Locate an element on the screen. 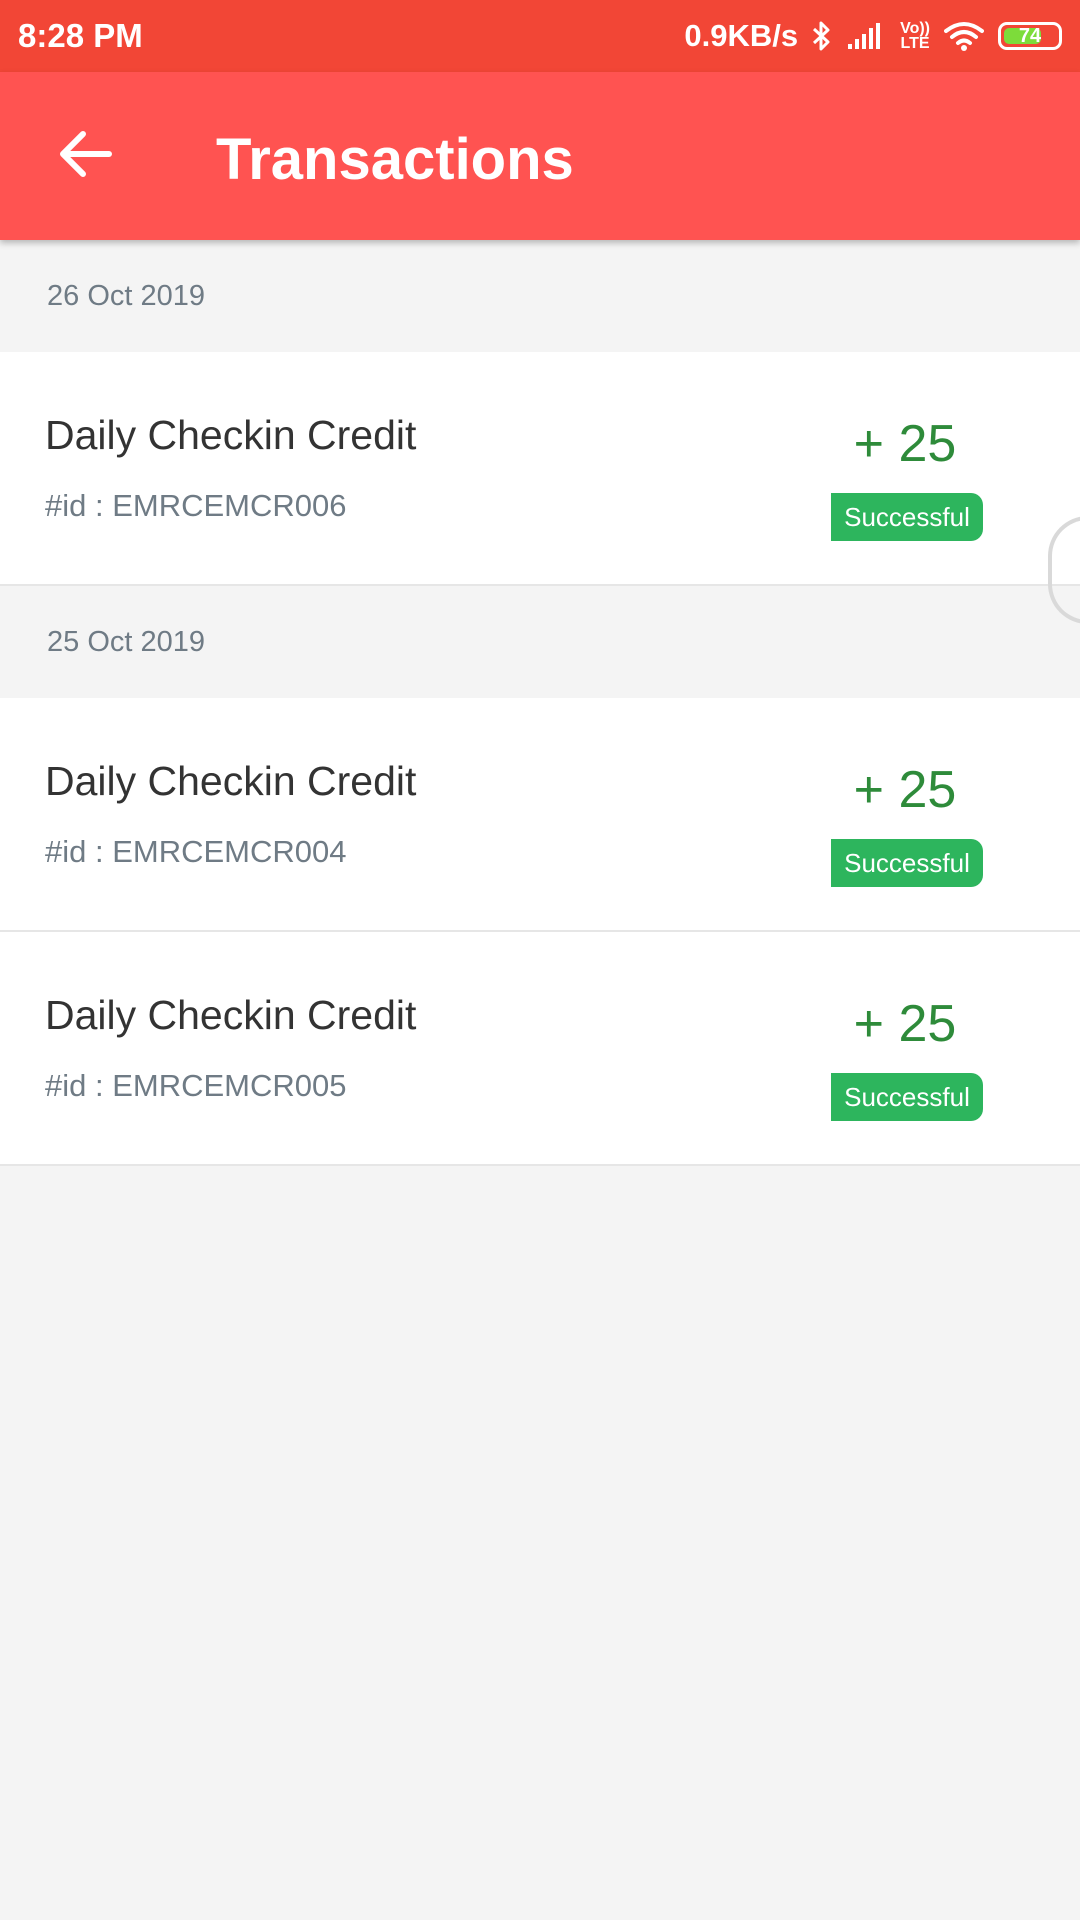  transaction-id: #id : EMRCEMCR006 is located at coordinates (196, 505).